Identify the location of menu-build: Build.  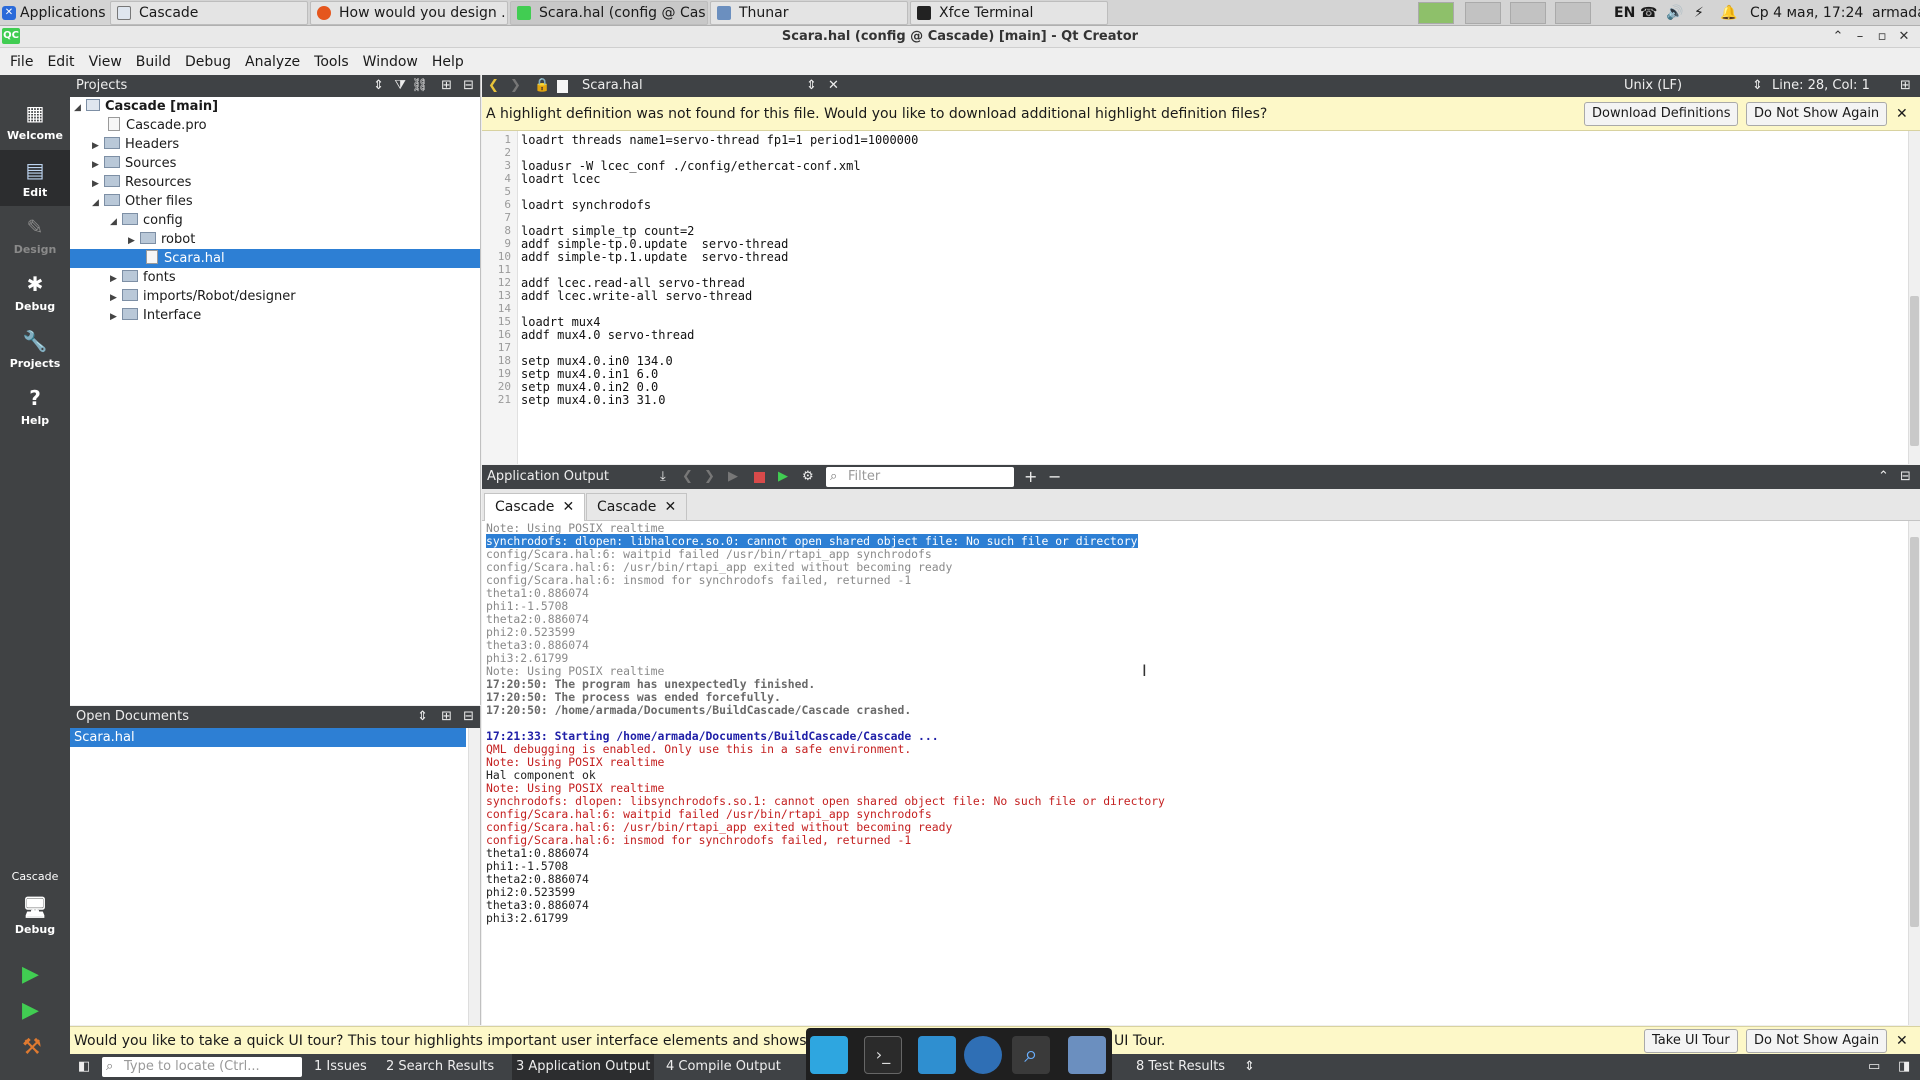
(153, 62).